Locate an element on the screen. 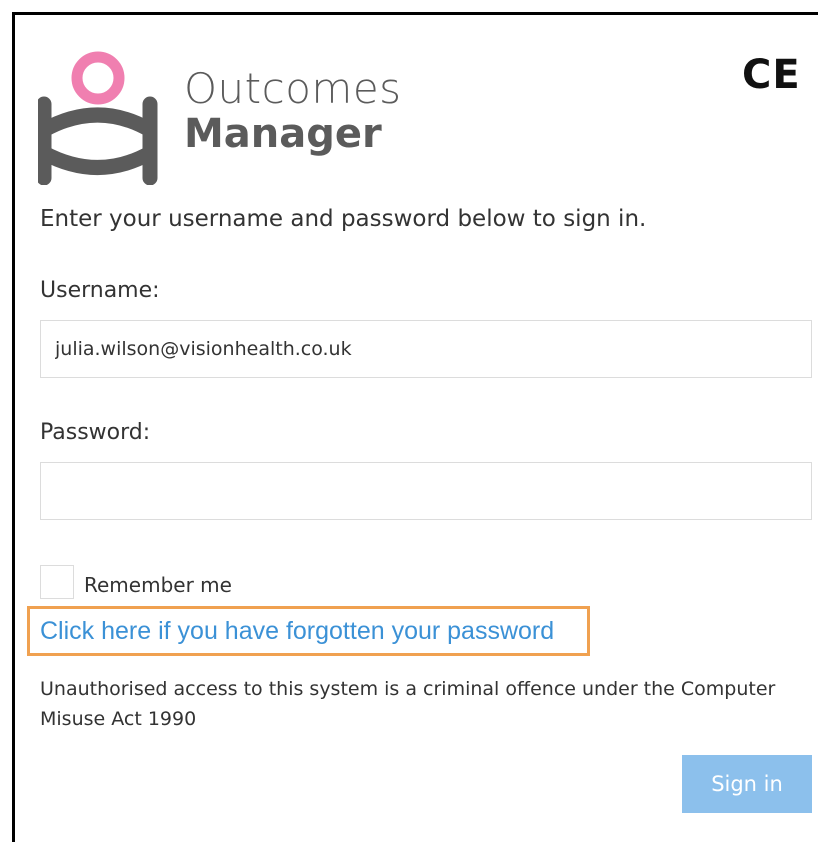 The image size is (818, 842). sign-in-button: Sign in is located at coordinates (747, 784).